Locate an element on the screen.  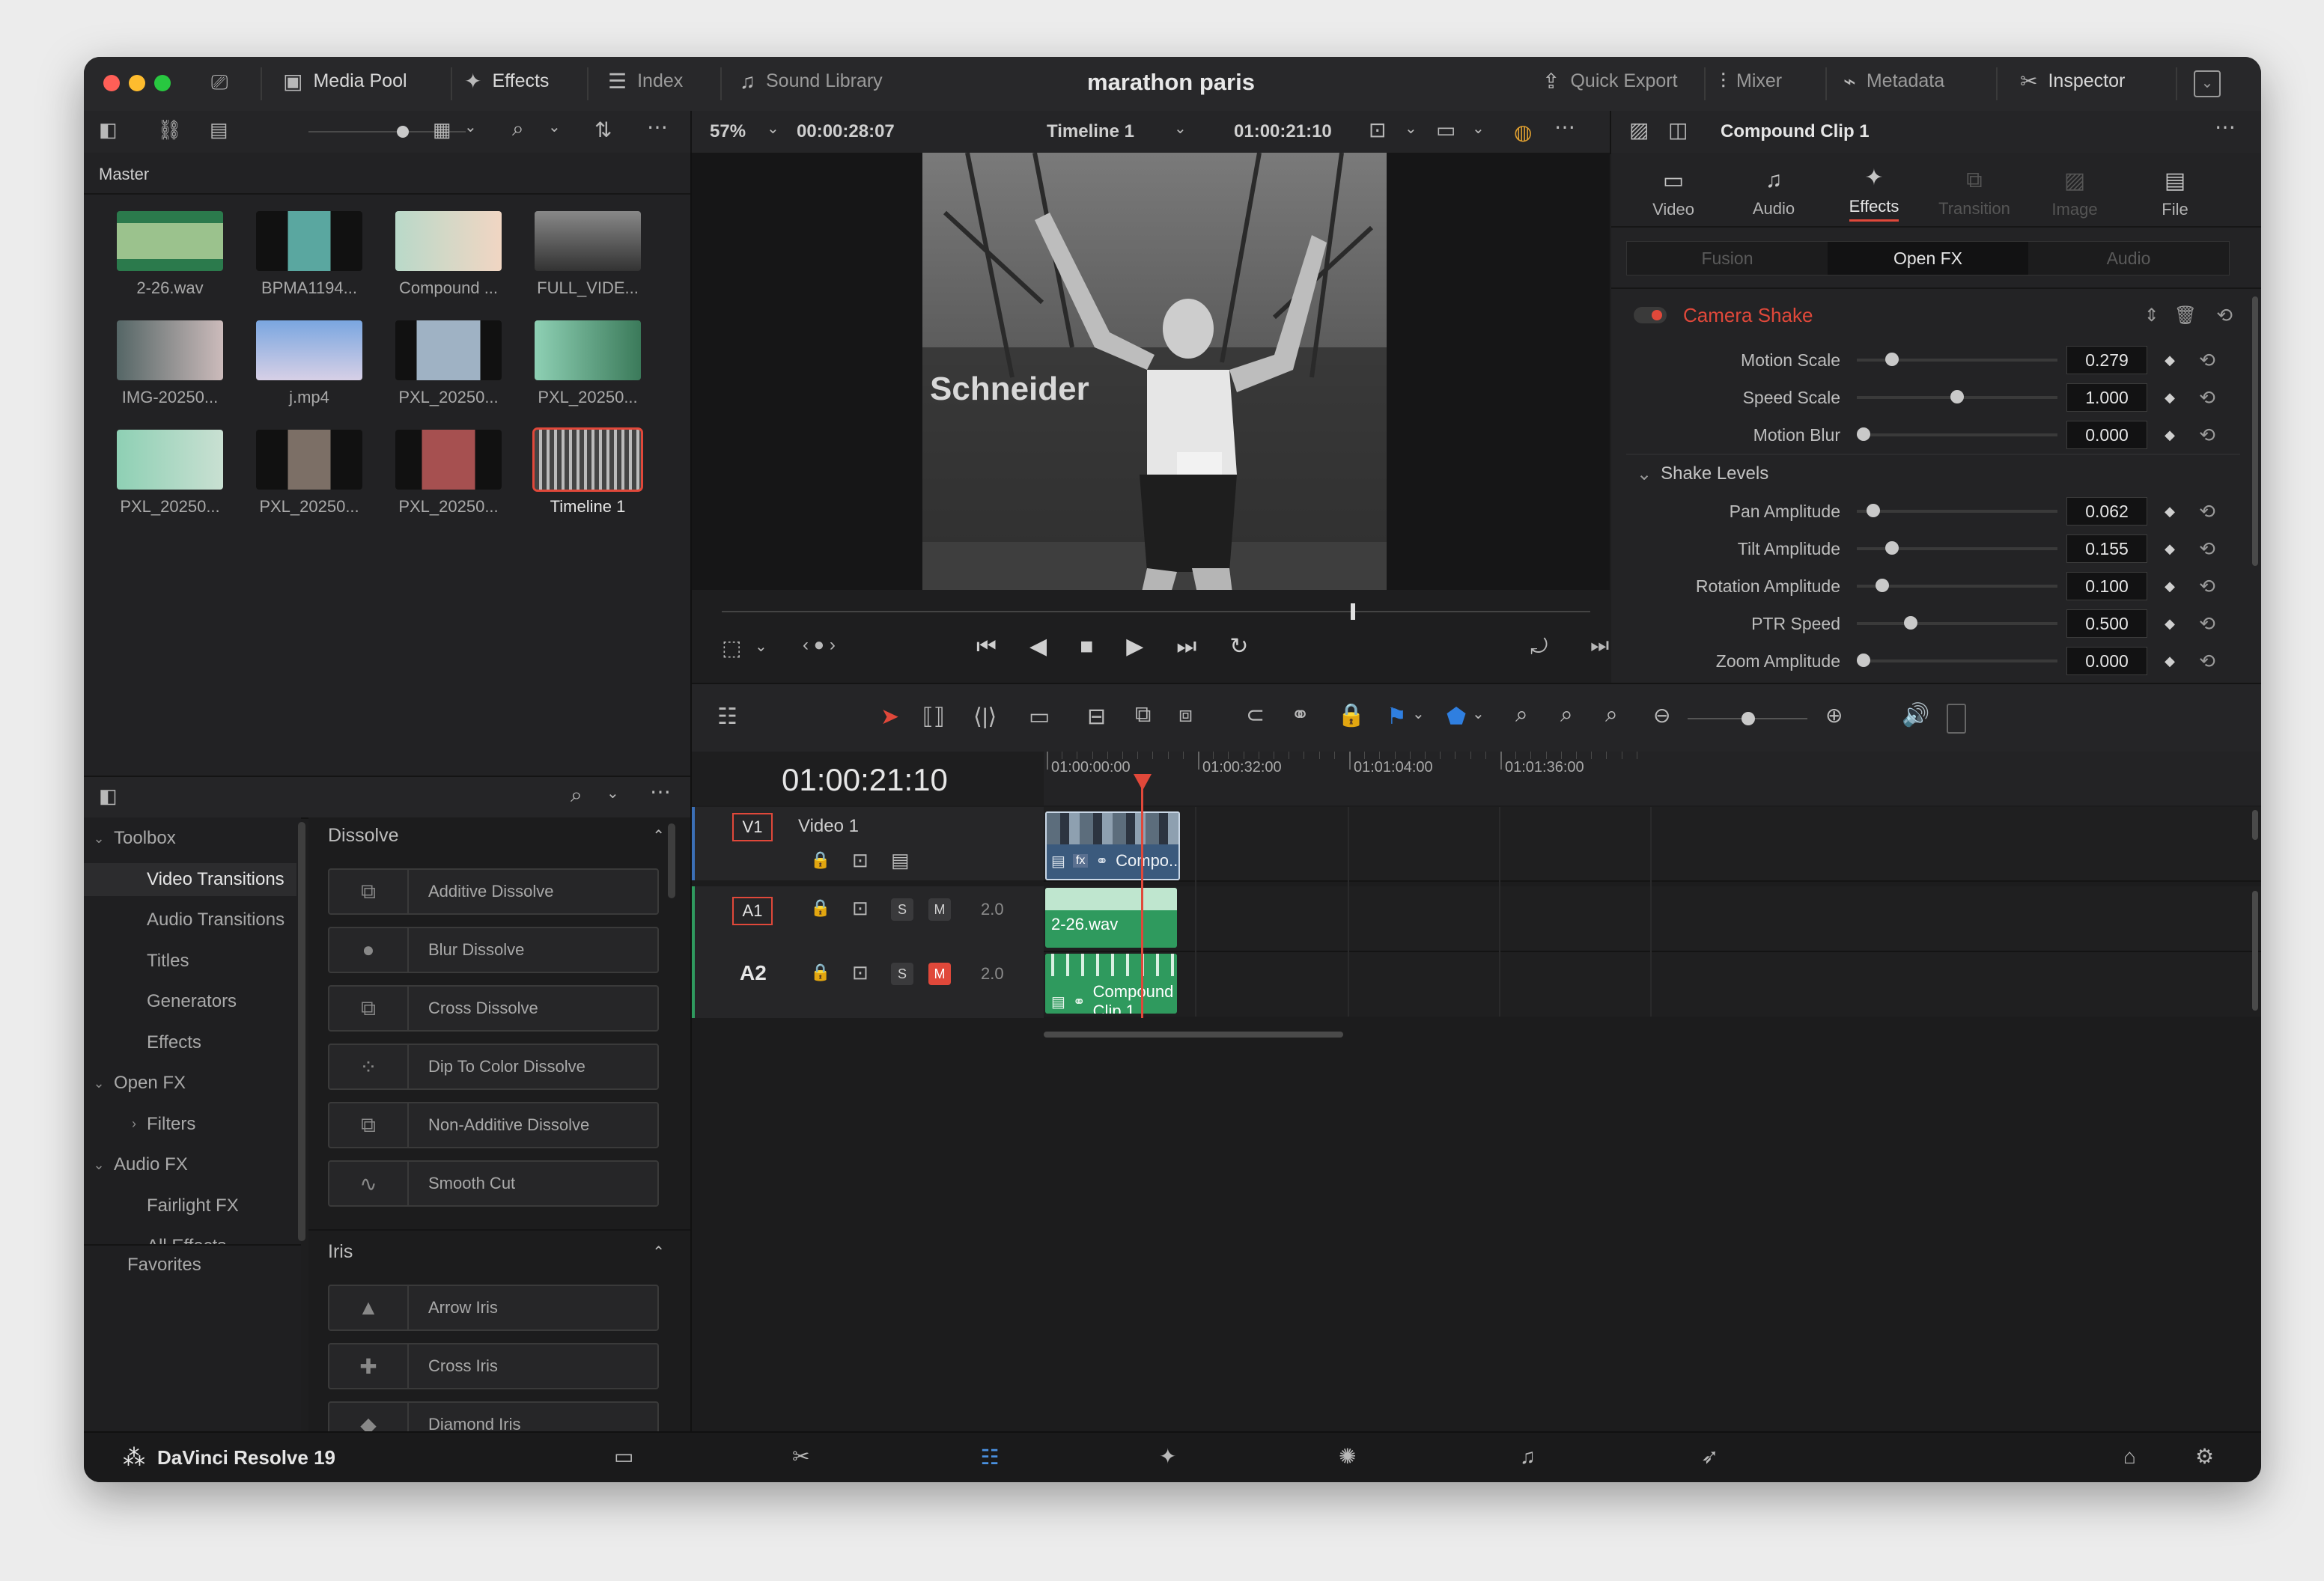
chat-icon: ▤ is located at coordinates (219, 129).